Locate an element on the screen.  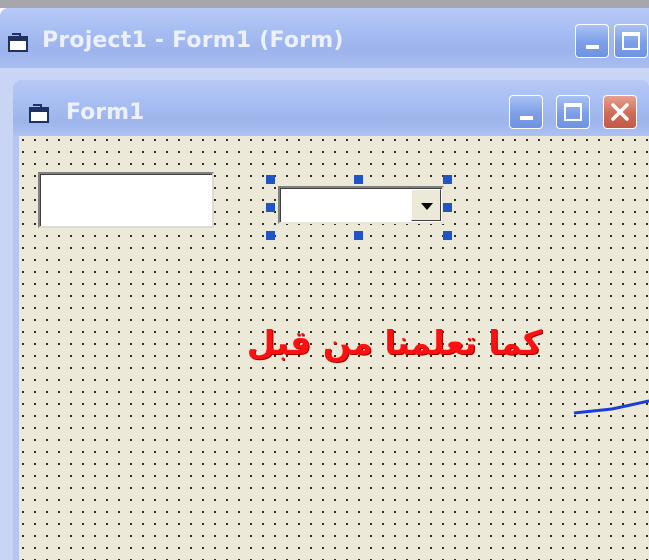
selection-handle-top-left is located at coordinates (270, 179).